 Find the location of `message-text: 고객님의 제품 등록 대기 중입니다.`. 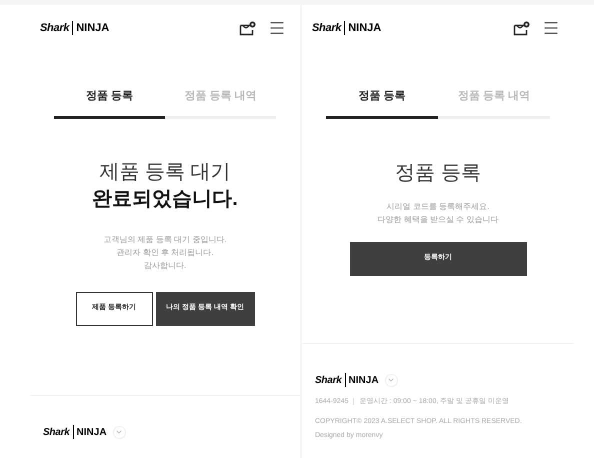

message-text: 고객님의 제품 등록 대기 중입니다. is located at coordinates (165, 240).